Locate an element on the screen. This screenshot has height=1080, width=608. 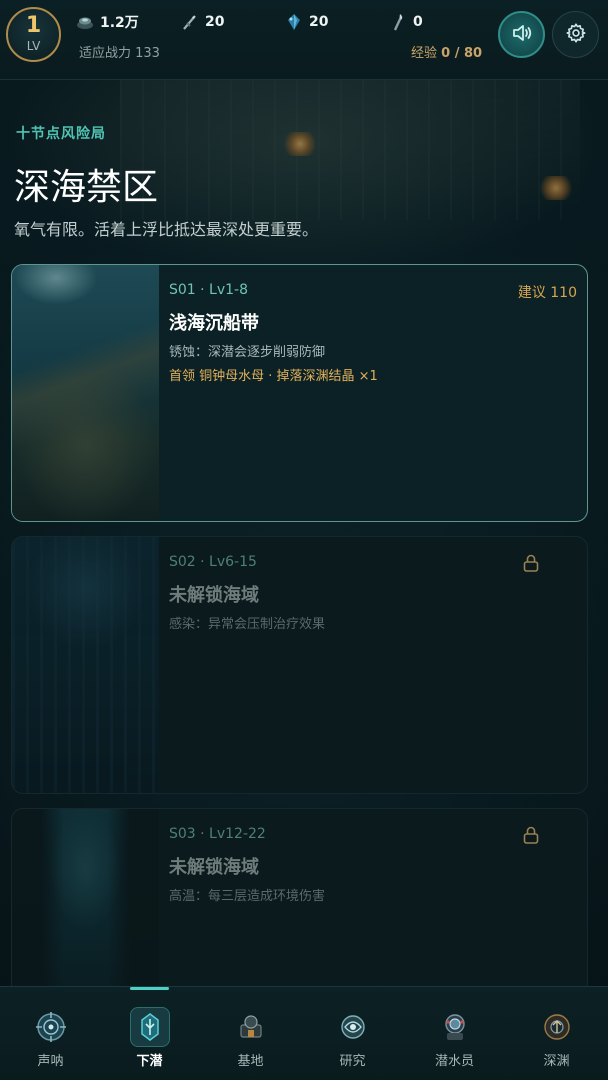
research-icon is located at coordinates (353, 1027).